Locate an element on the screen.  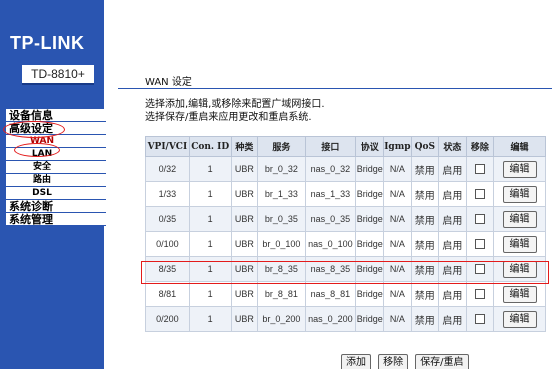
page-description: 选择添加,编辑,或移除来配置广域网接口. 选择保存/重启来应用更改和重启系统. is located at coordinates (235, 111).